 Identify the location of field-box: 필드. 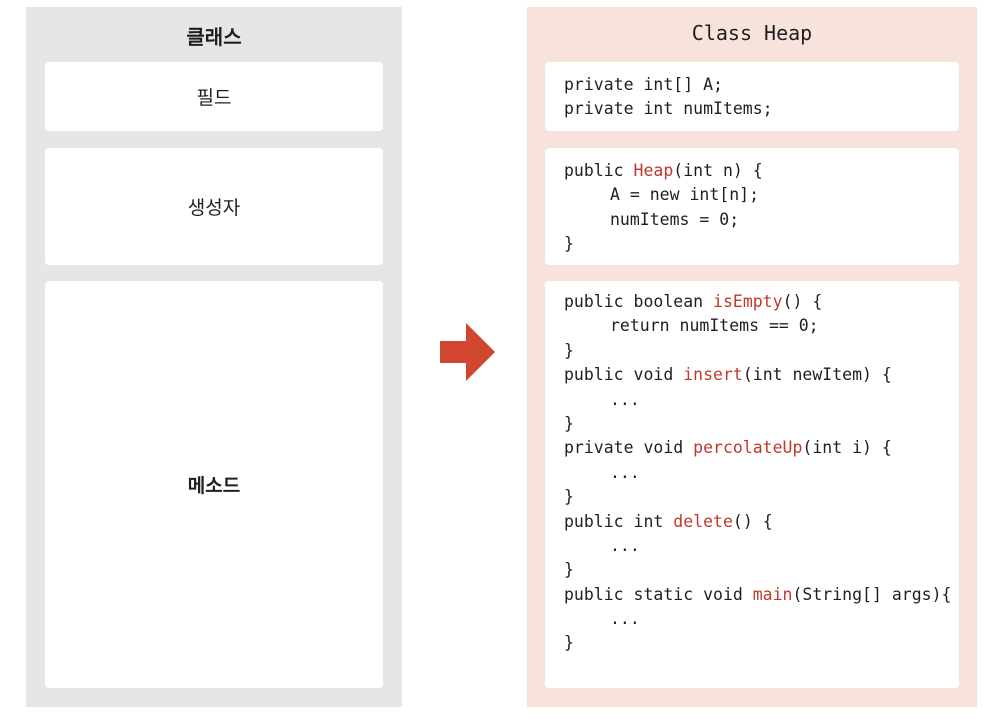
(214, 96).